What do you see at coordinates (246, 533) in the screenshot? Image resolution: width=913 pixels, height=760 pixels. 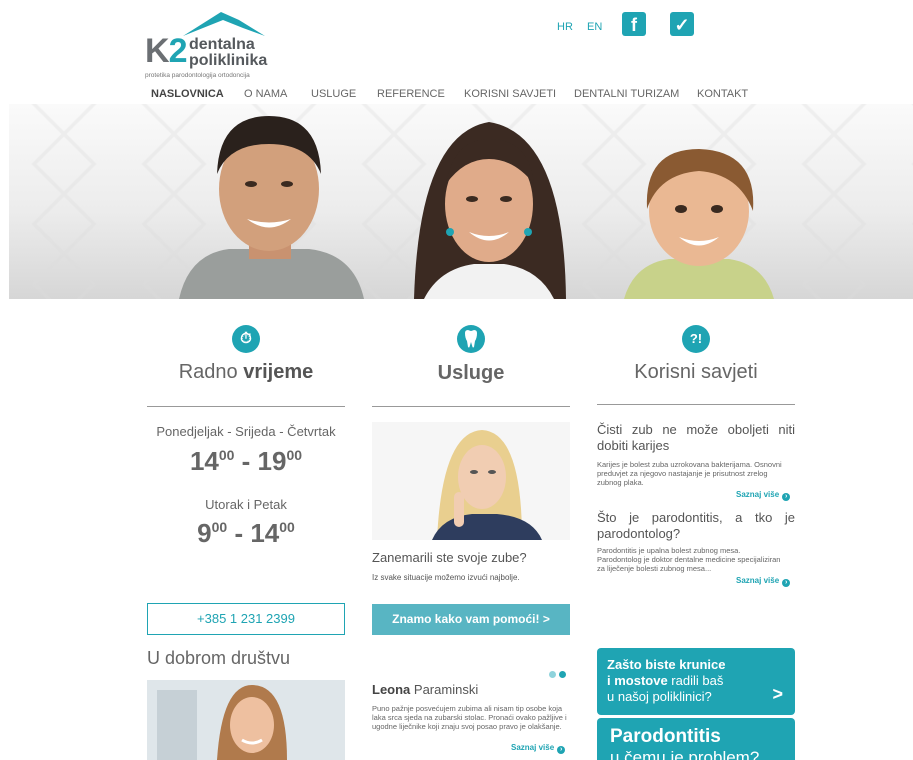 I see `tue-fri-hours: 900 - 1400` at bounding box center [246, 533].